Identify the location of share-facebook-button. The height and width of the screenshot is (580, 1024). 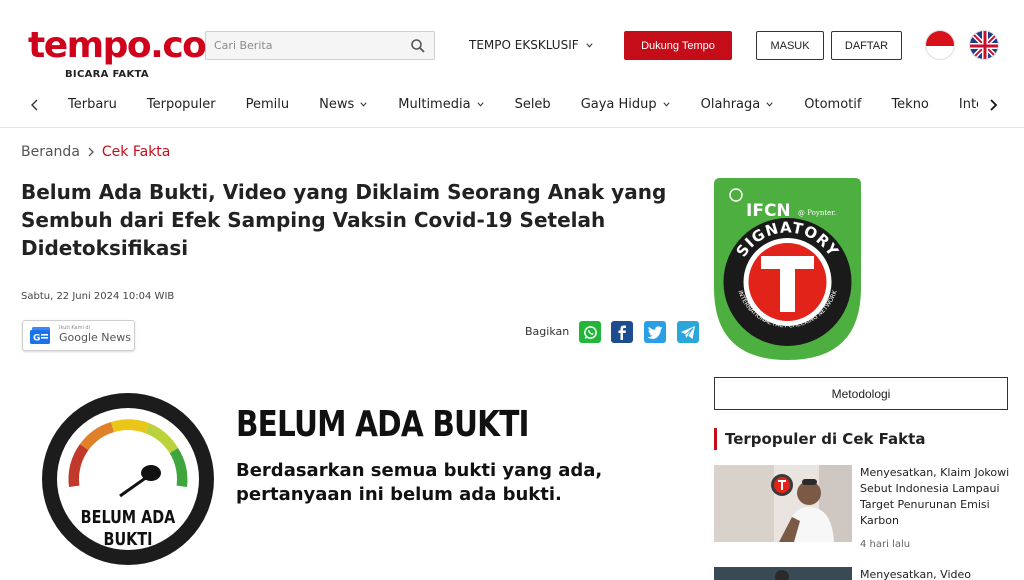
(622, 332).